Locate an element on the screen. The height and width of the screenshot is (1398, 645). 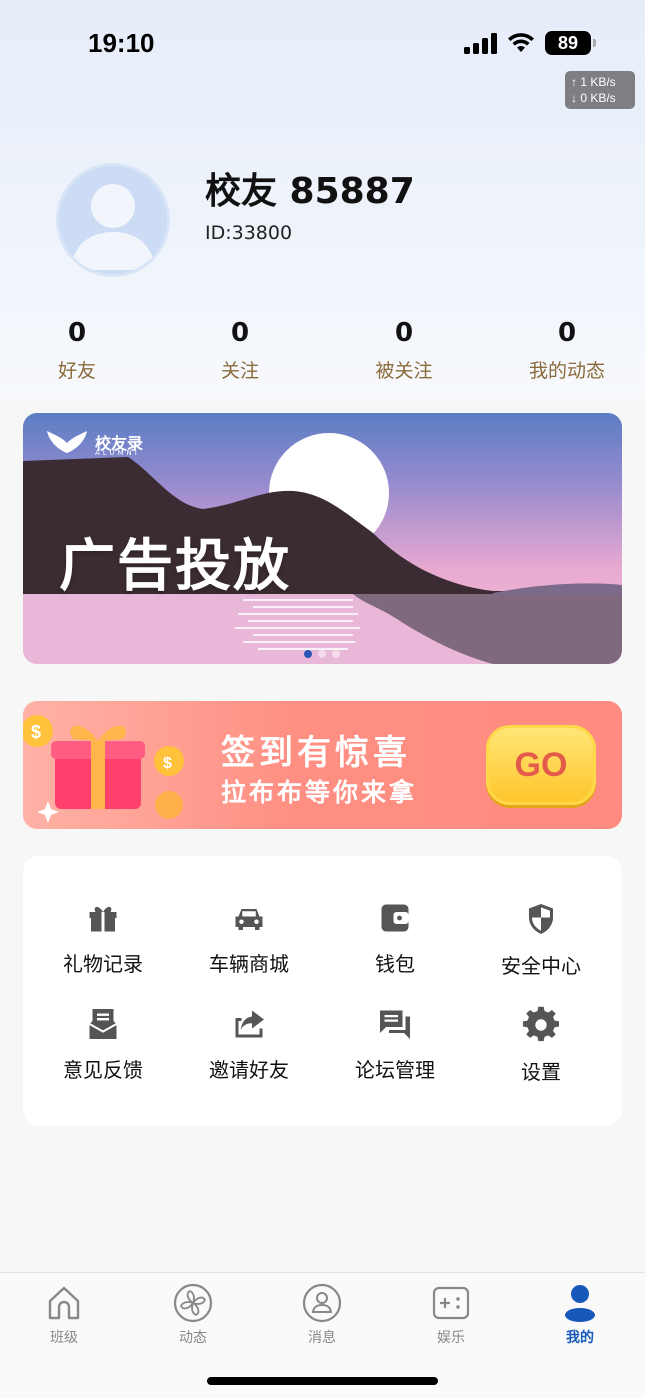
menu-wallet: 钱包 is located at coordinates (395, 945).